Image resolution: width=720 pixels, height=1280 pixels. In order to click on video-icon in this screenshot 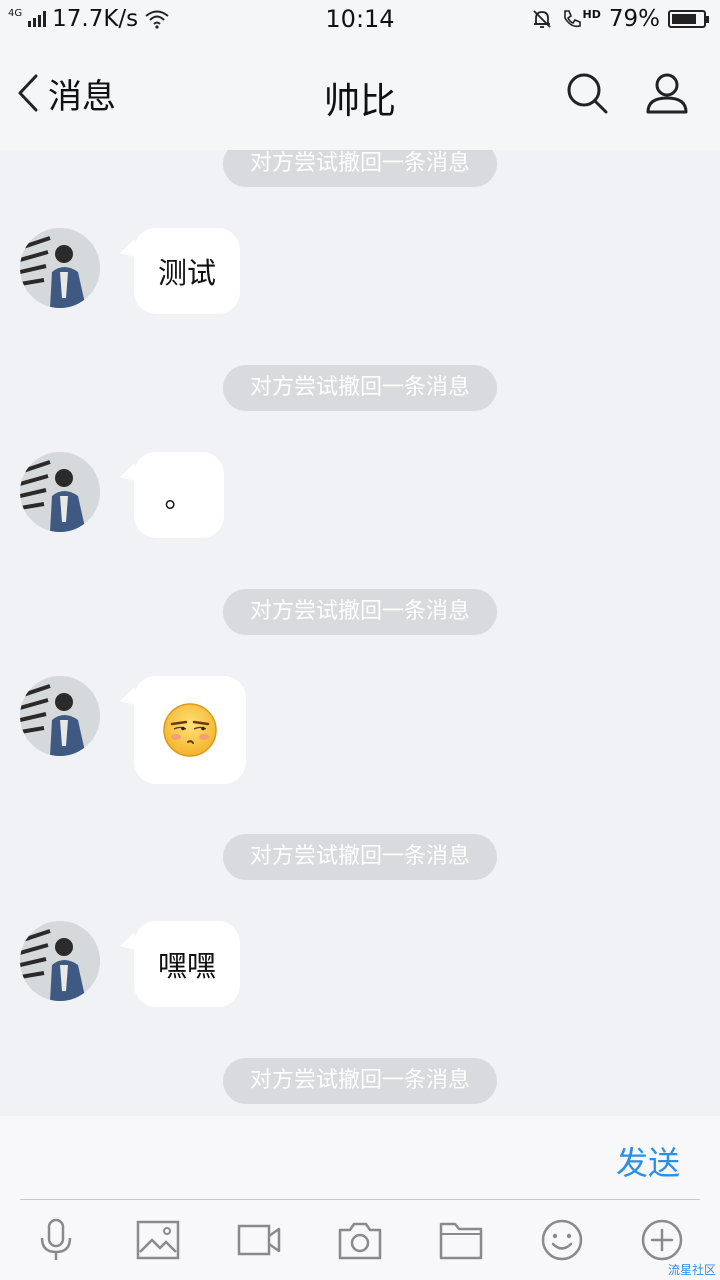, I will do `click(259, 1240)`.